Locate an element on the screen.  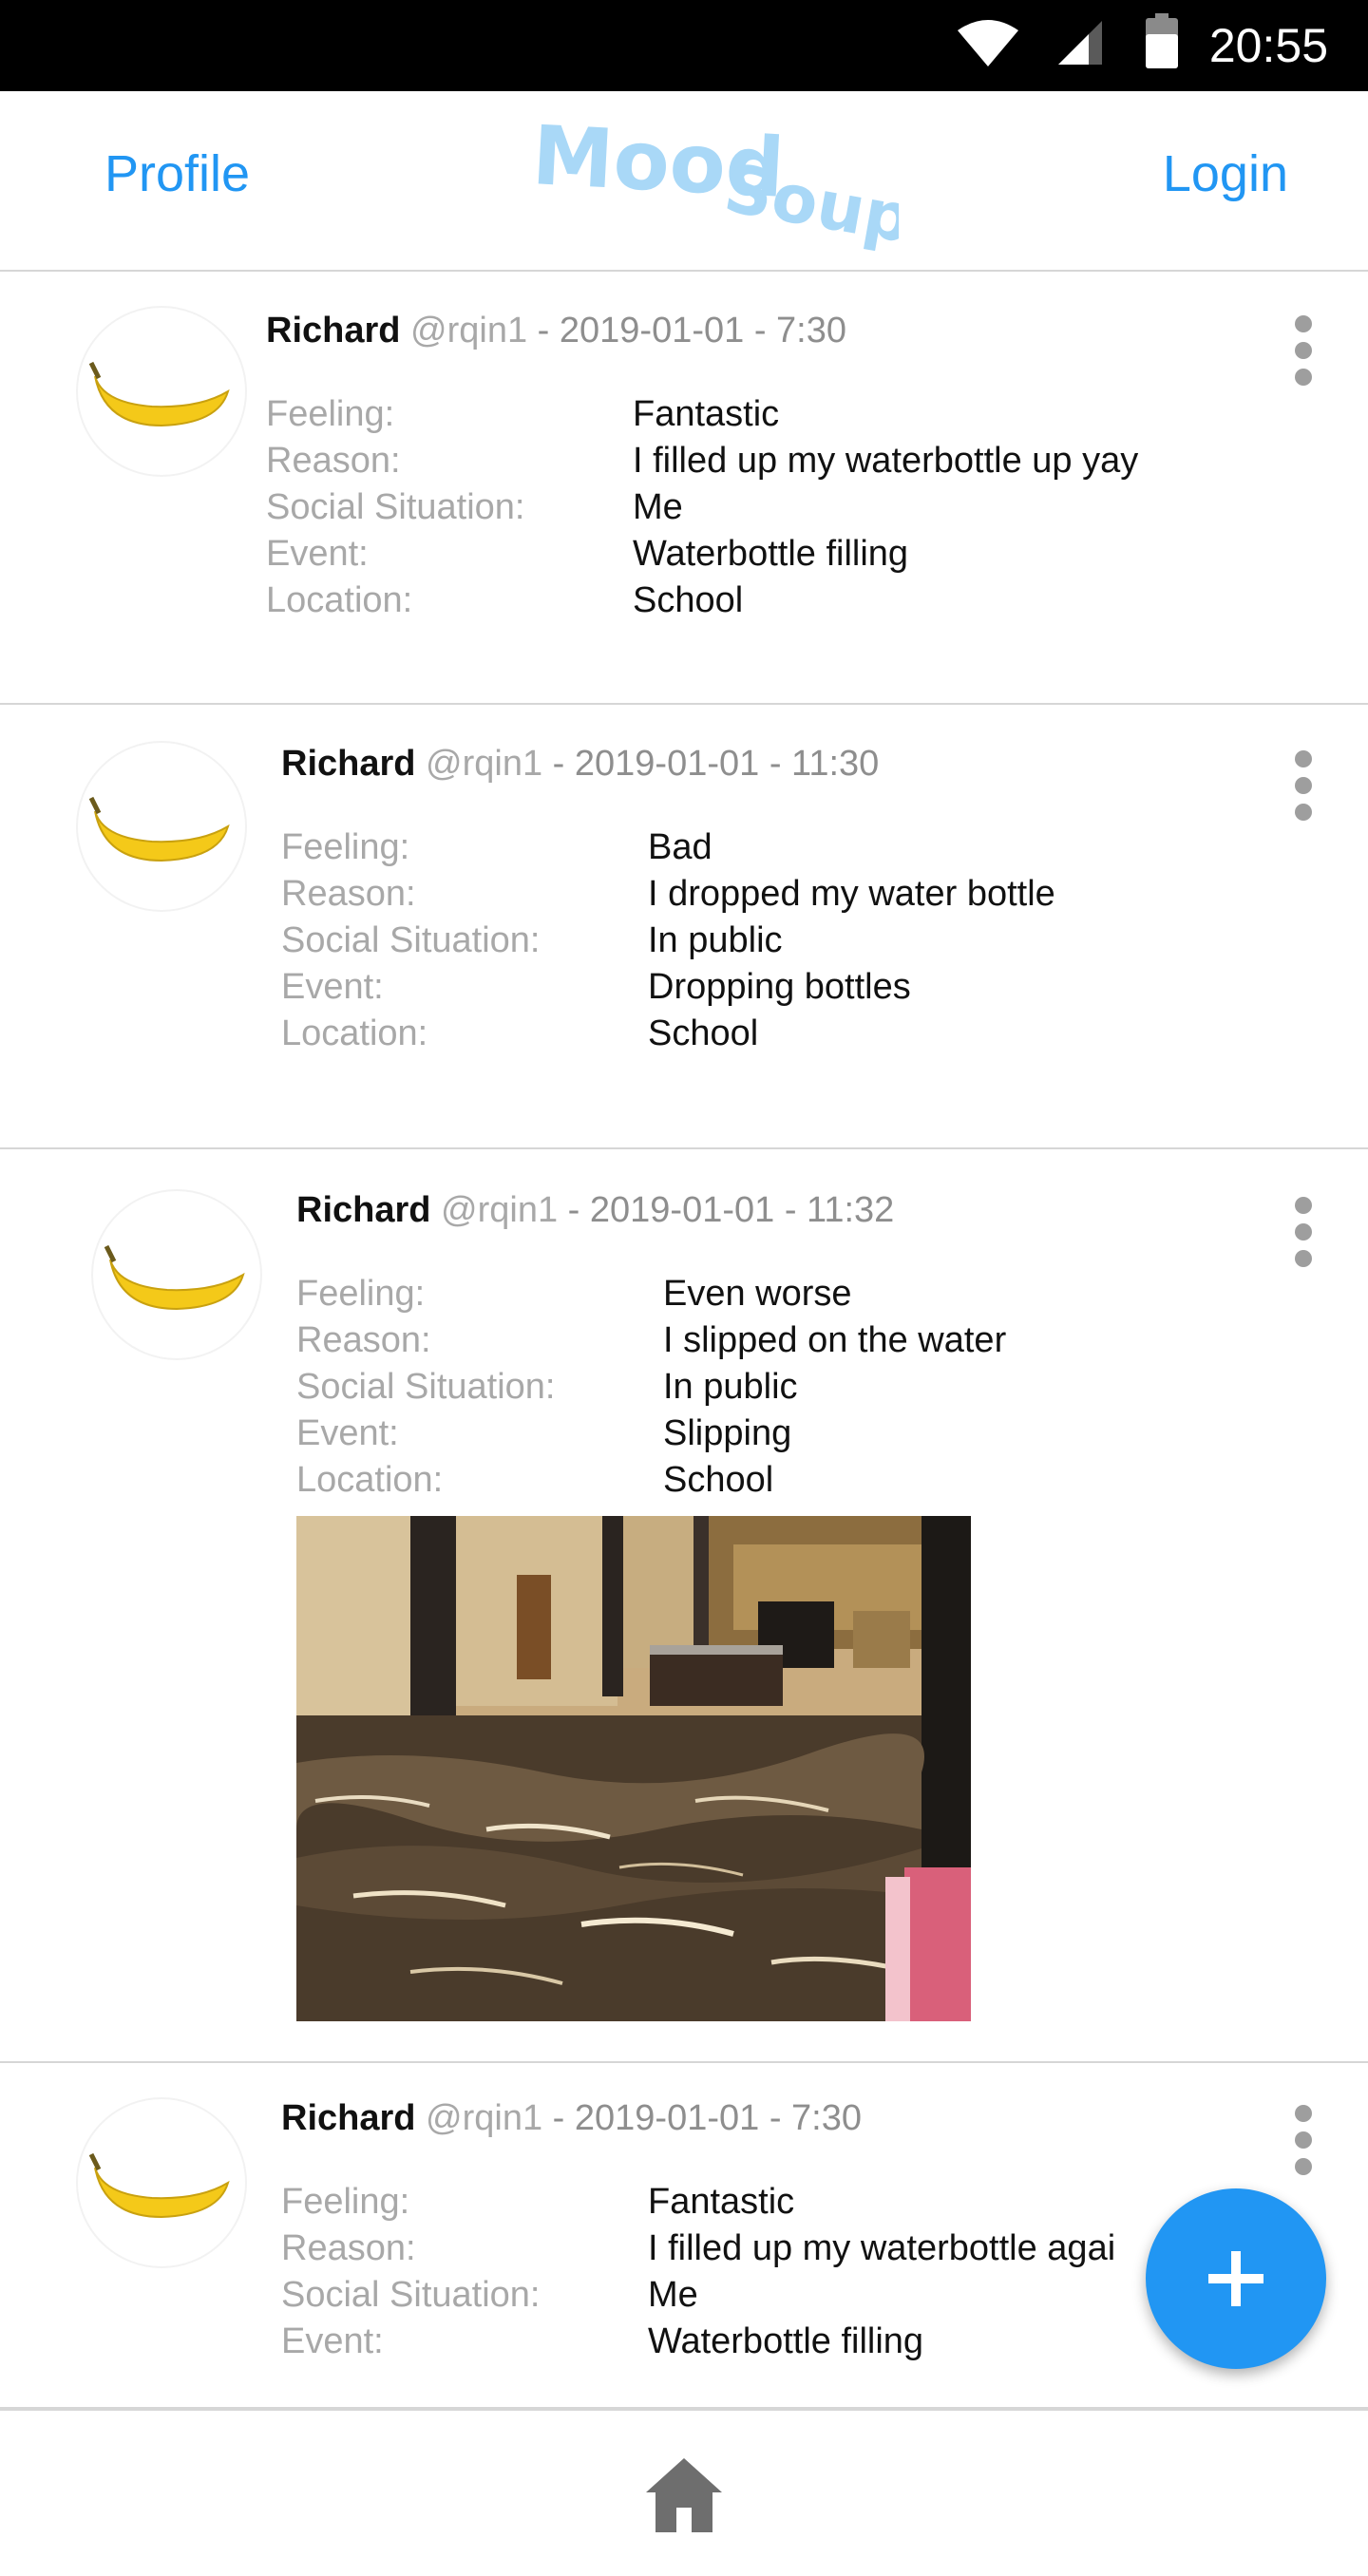
field-reason: Reason: I filled up my waterbottle up yay is located at coordinates (702, 461).